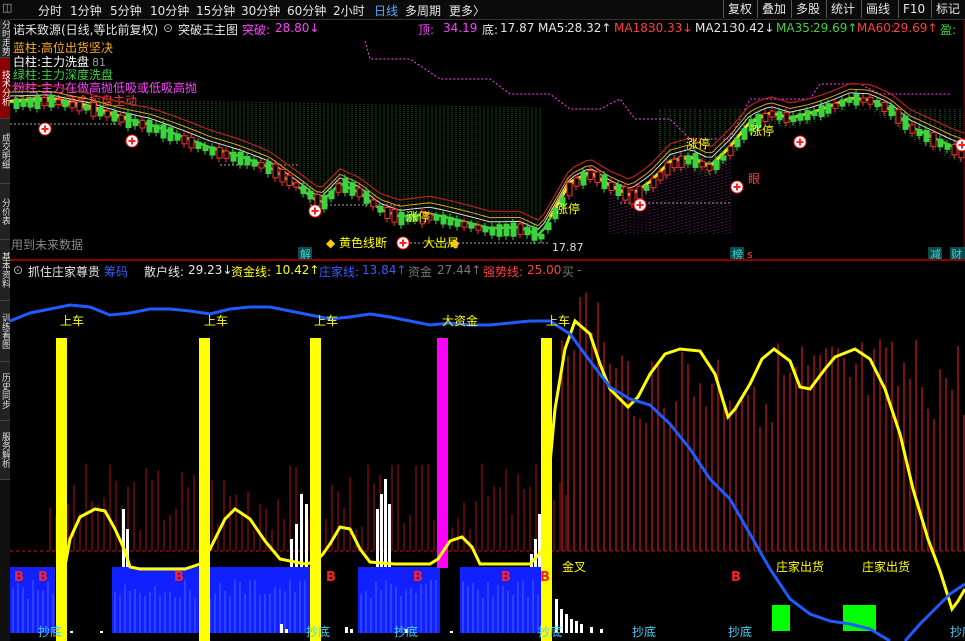 This screenshot has height=641, width=965. Describe the element at coordinates (7, 7) in the screenshot. I see `collapse-icon: ◫` at that location.